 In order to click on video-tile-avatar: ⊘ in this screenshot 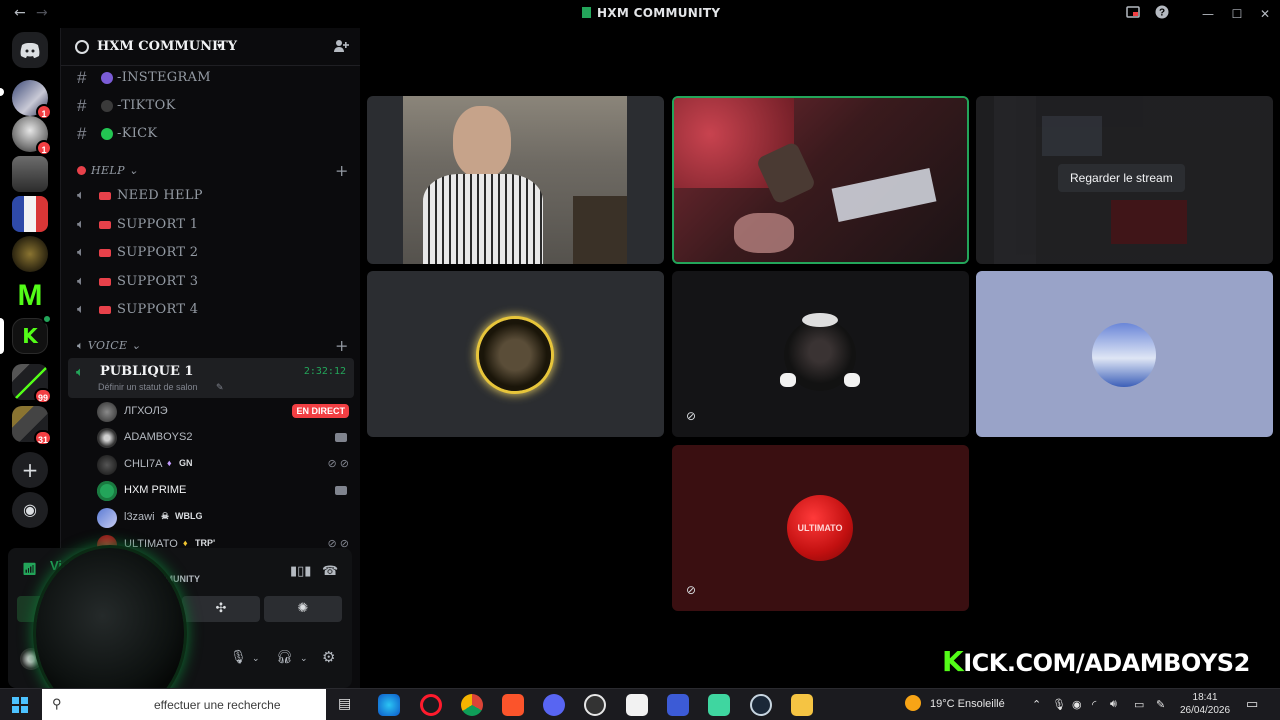, I will do `click(820, 354)`.